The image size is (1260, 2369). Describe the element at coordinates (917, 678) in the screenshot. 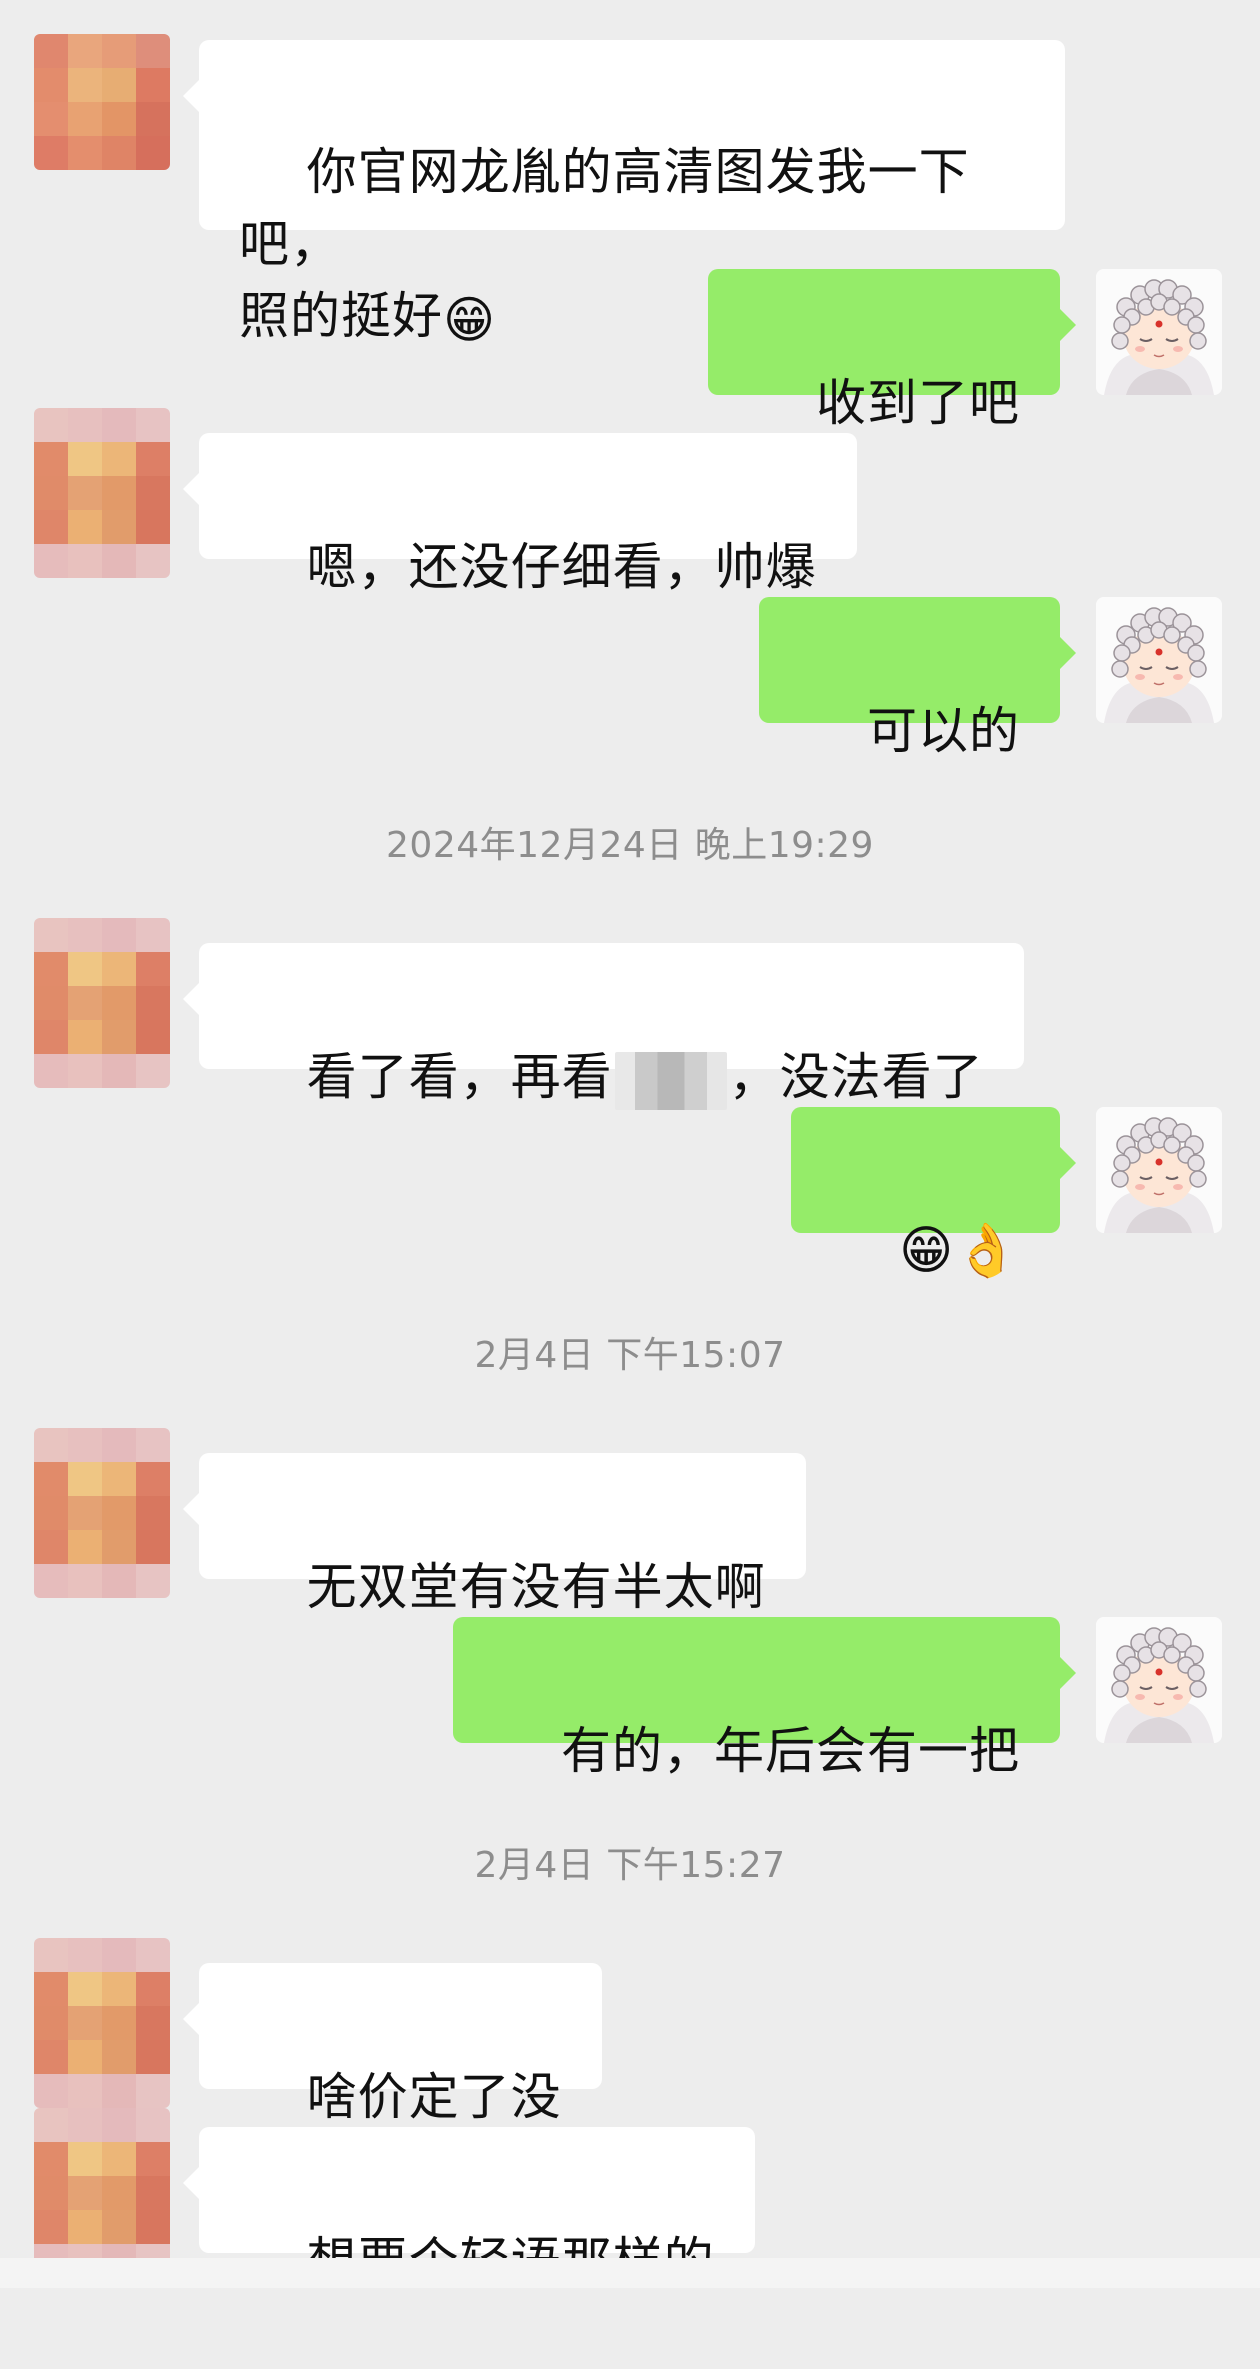

I see `message-bubble-outgoing: 可以的` at that location.